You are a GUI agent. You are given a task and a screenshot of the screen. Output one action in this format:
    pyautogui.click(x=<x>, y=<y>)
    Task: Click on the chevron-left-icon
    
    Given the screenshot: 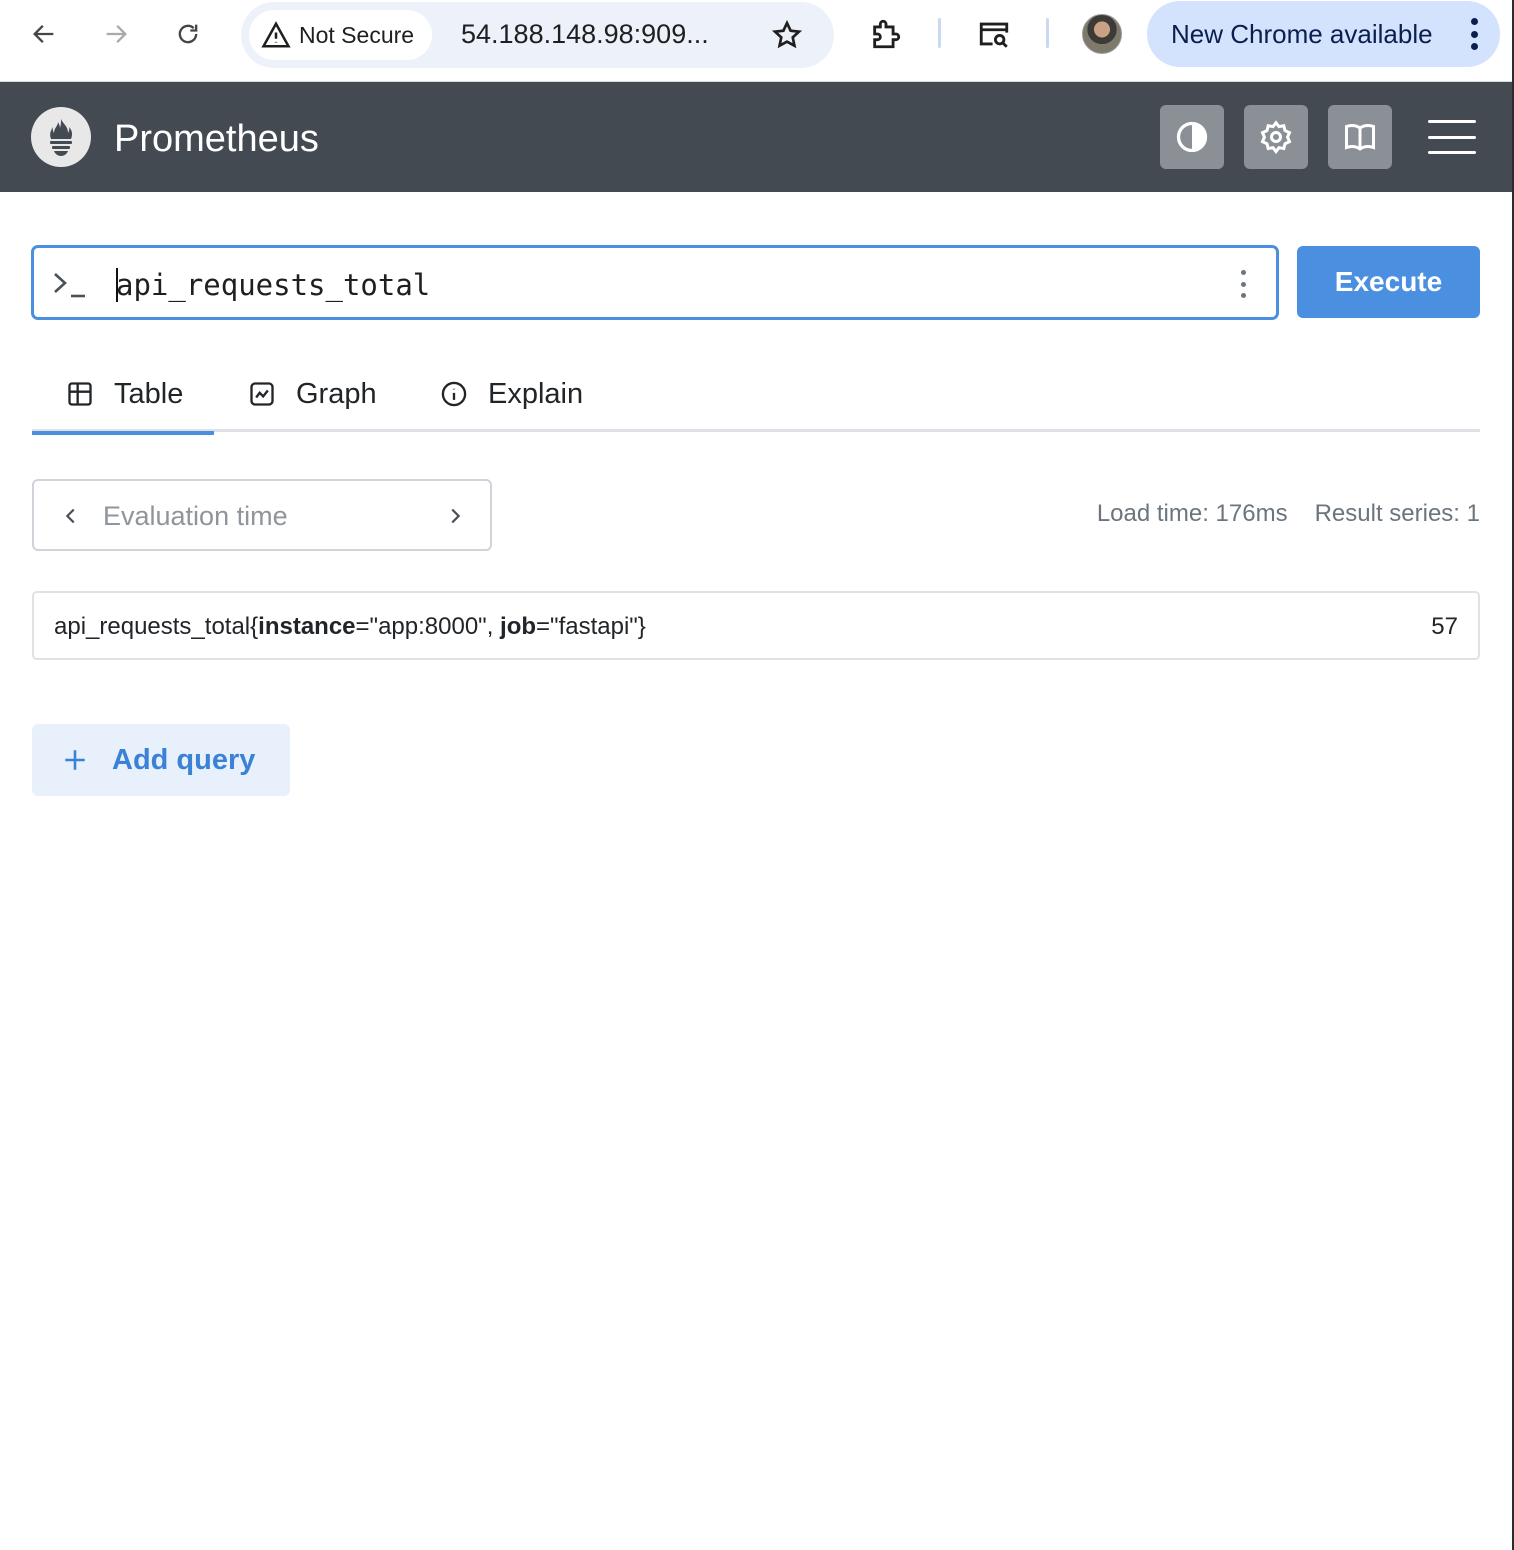 What is the action you would take?
    pyautogui.click(x=70, y=516)
    